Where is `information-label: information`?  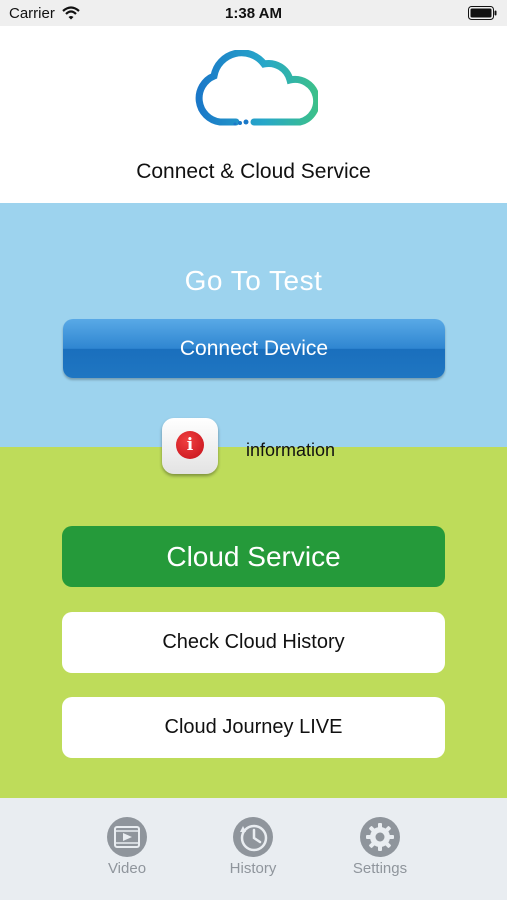 information-label: information is located at coordinates (291, 450).